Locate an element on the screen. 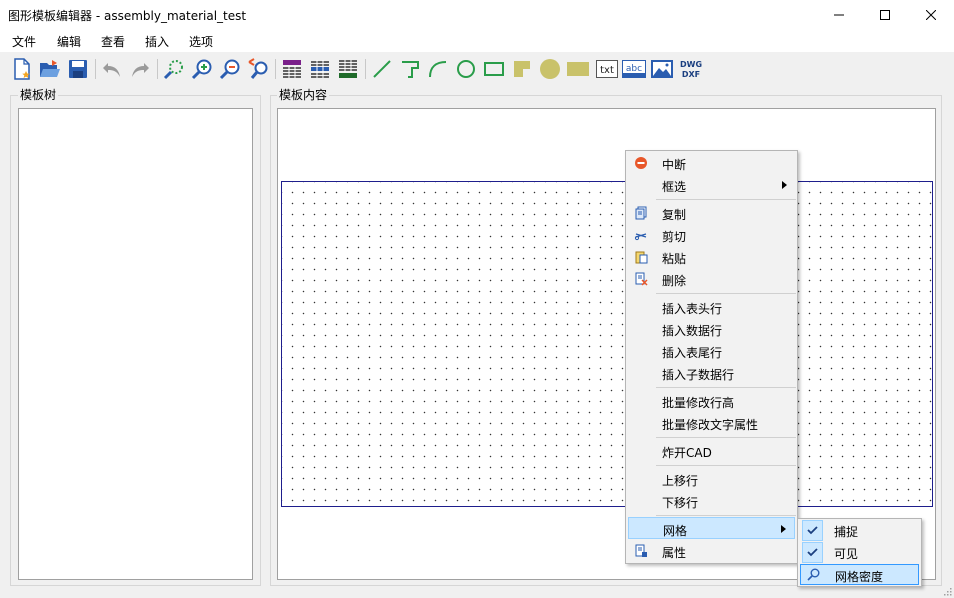 Image resolution: width=954 pixels, height=598 pixels. zoom-out-icon is located at coordinates (229, 69).